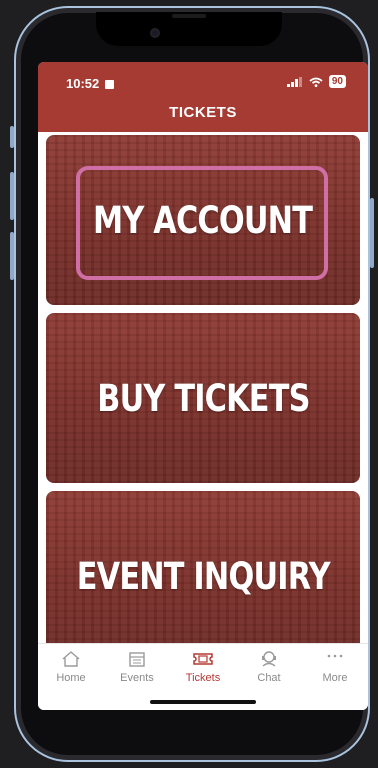  Describe the element at coordinates (372, 233) in the screenshot. I see `power-button` at that location.